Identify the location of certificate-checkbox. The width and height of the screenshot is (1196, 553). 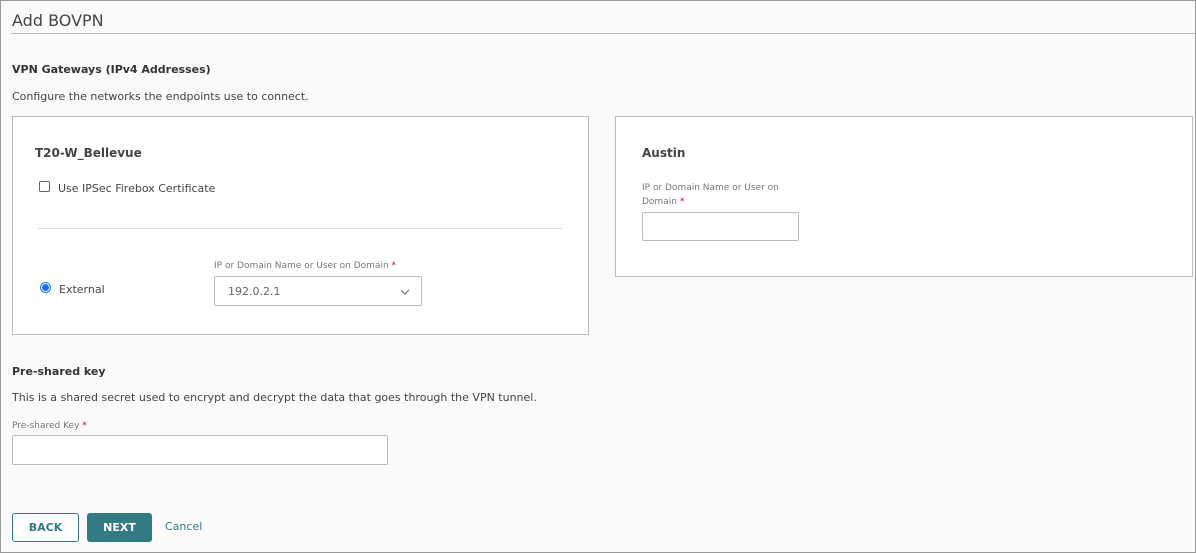
(44, 186).